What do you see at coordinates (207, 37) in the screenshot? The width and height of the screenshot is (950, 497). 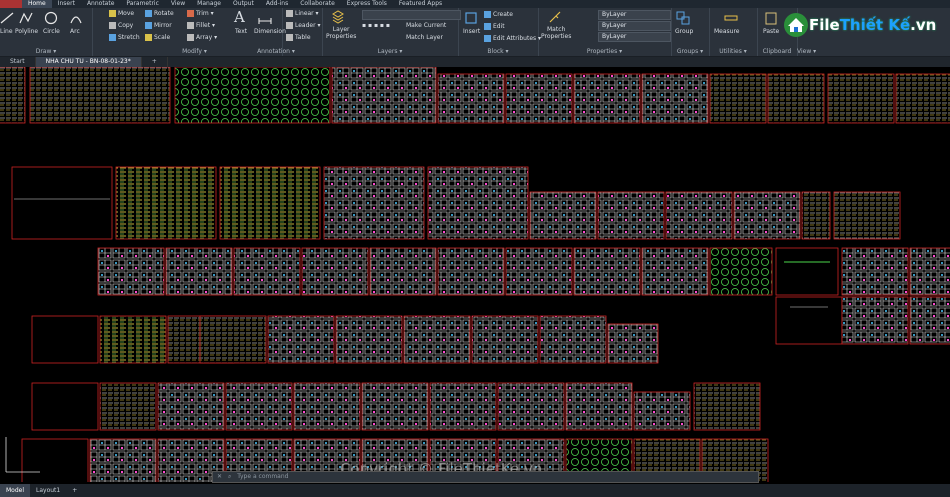 I see `array-label: Array ▾` at bounding box center [207, 37].